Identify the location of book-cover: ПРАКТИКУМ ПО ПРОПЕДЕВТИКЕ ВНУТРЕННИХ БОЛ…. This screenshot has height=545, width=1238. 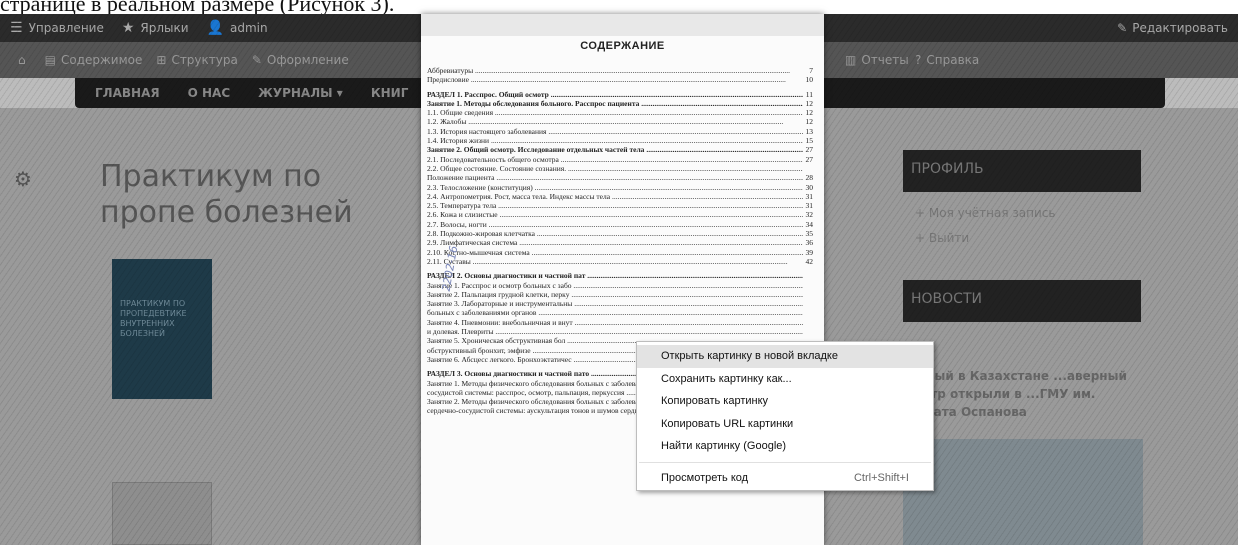
(162, 329).